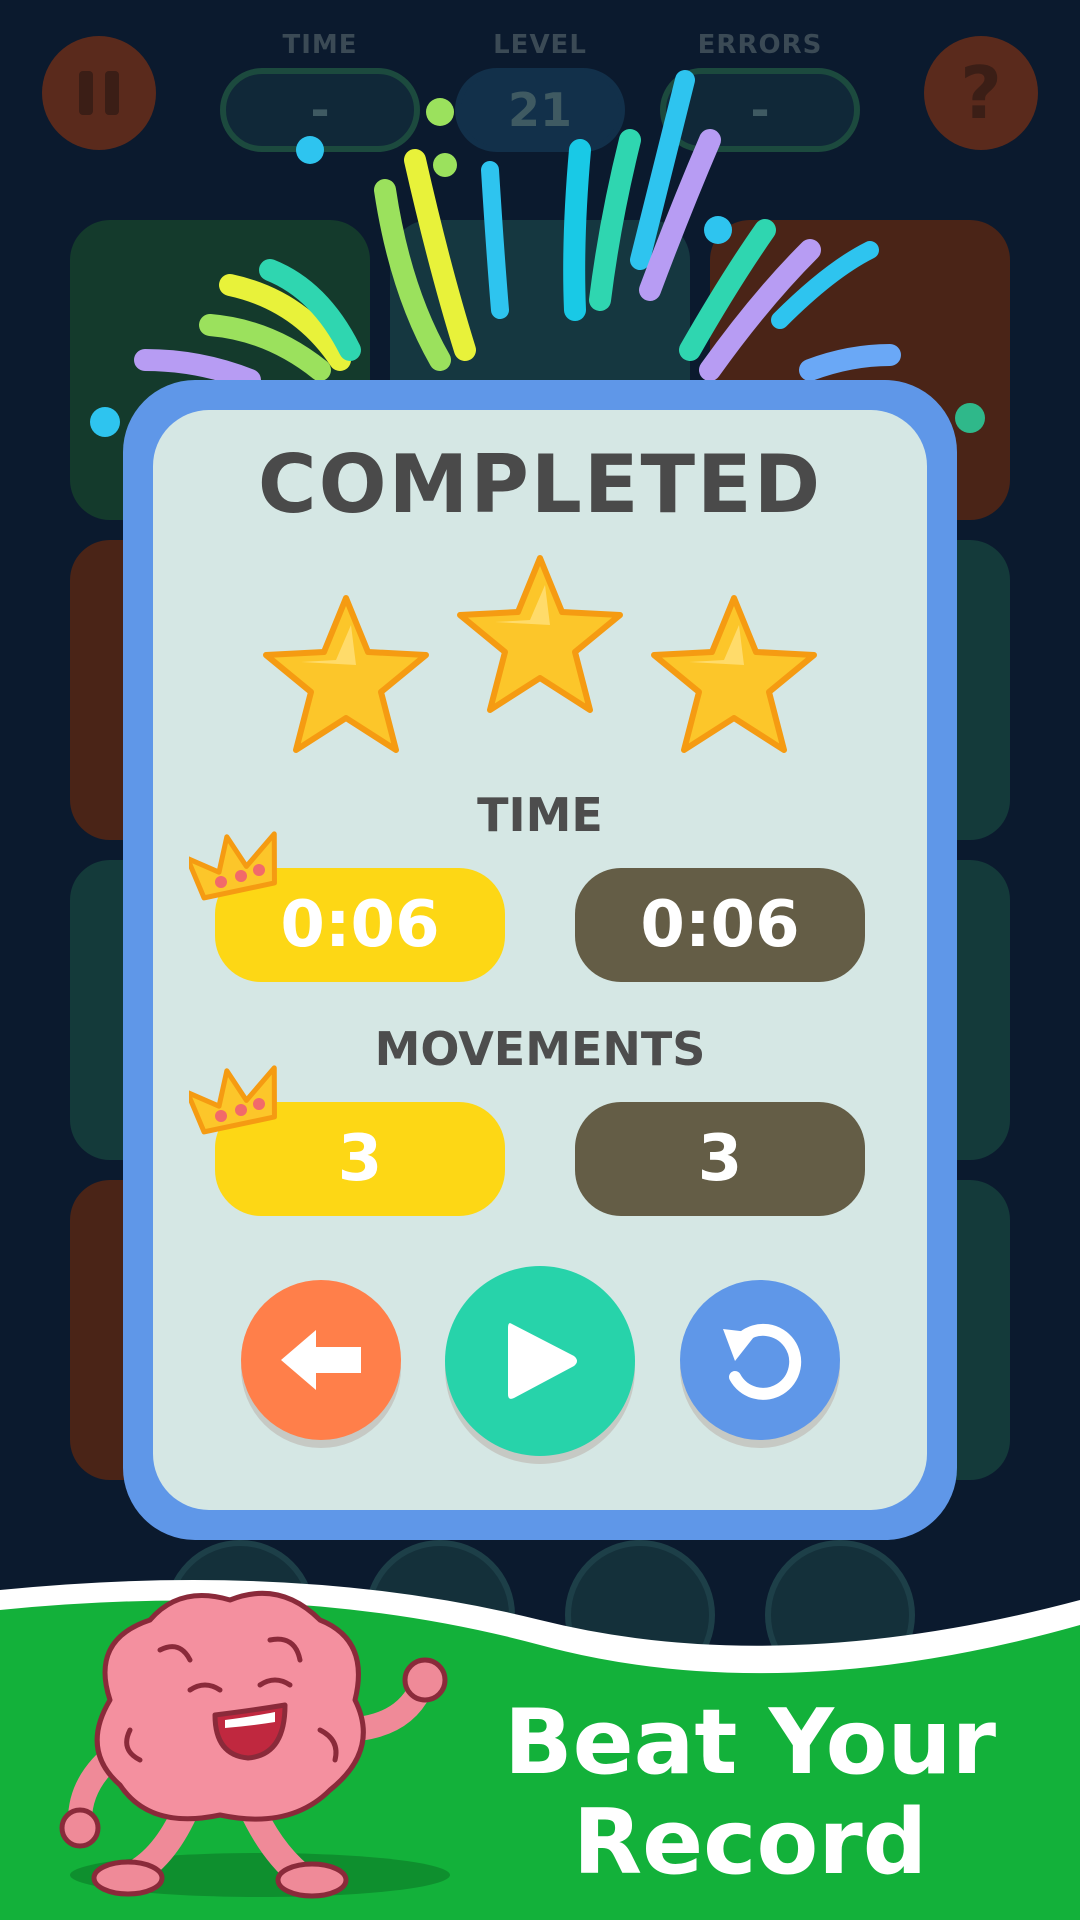  I want to click on dialog-title: COMPLETED, so click(540, 484).